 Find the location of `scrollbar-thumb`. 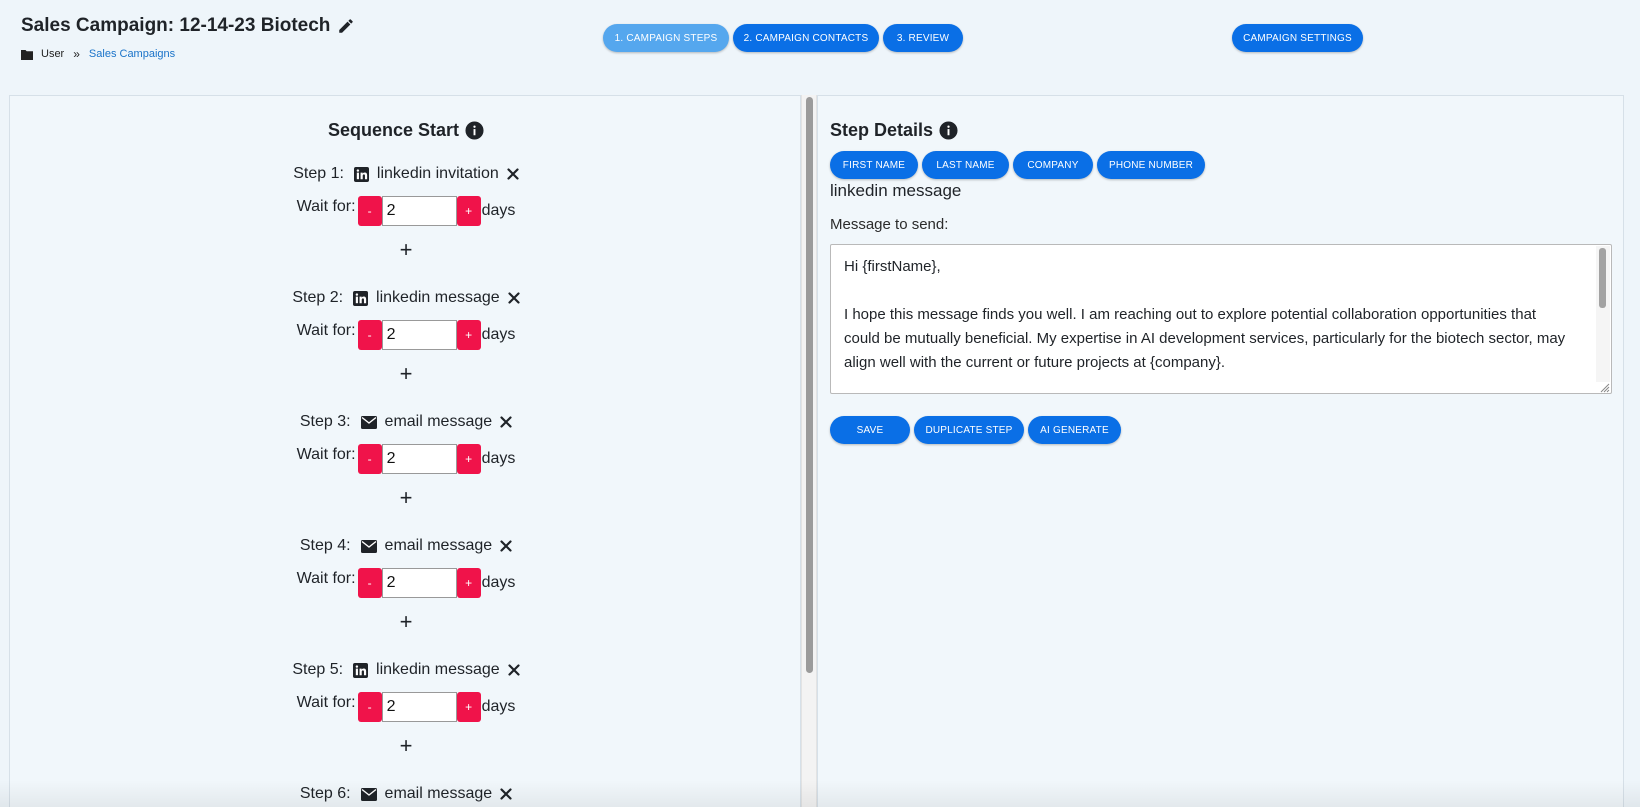

scrollbar-thumb is located at coordinates (809, 385).